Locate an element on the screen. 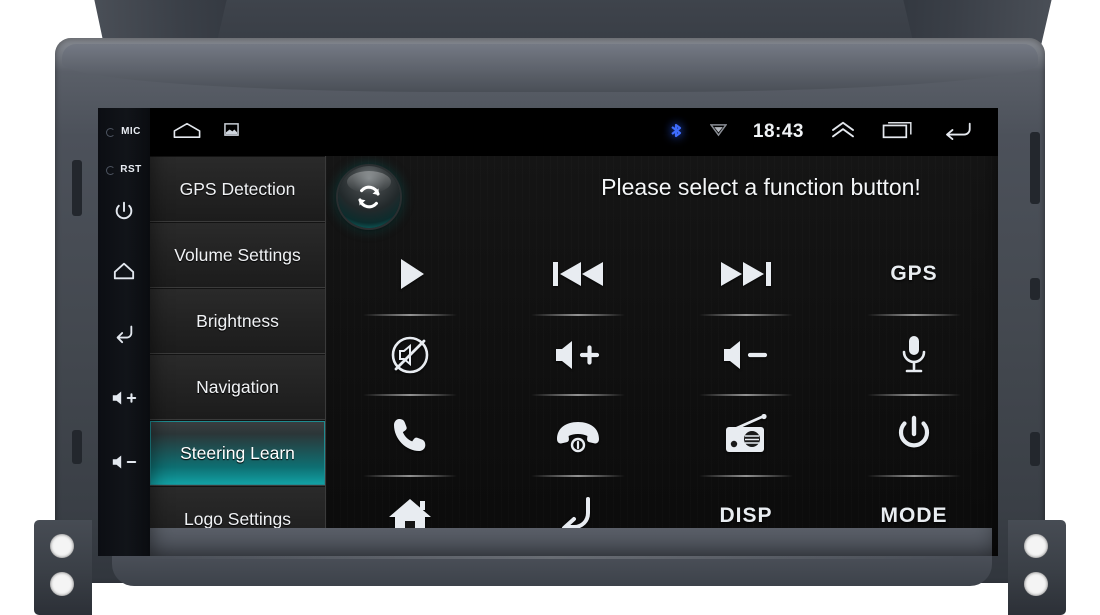 The height and width of the screenshot is (615, 1100). sidebar-item-label: Steering Learn is located at coordinates (237, 452).